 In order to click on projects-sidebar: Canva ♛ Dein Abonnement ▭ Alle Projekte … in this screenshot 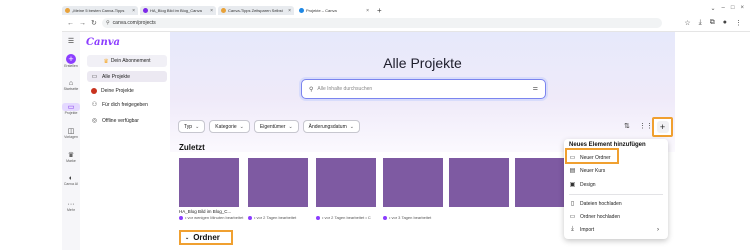, I will do `click(125, 141)`.